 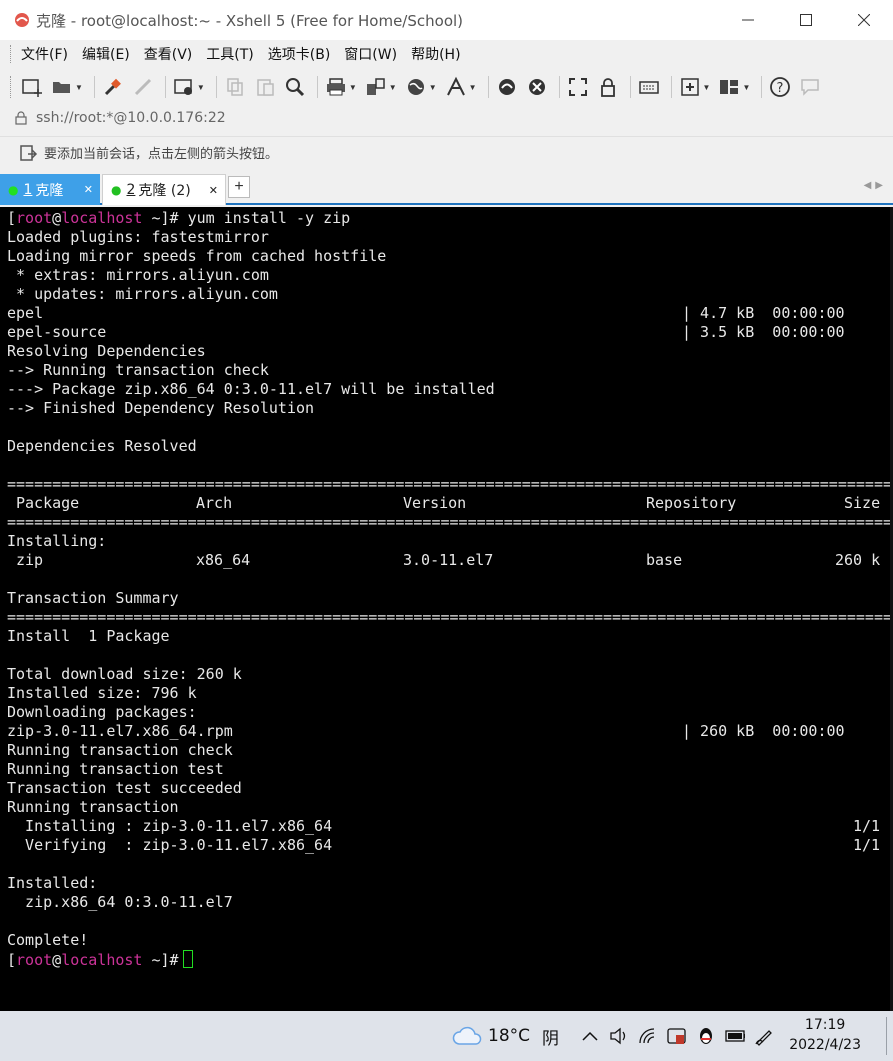 I want to click on command-text: yum install -y zip, so click(x=269, y=218).